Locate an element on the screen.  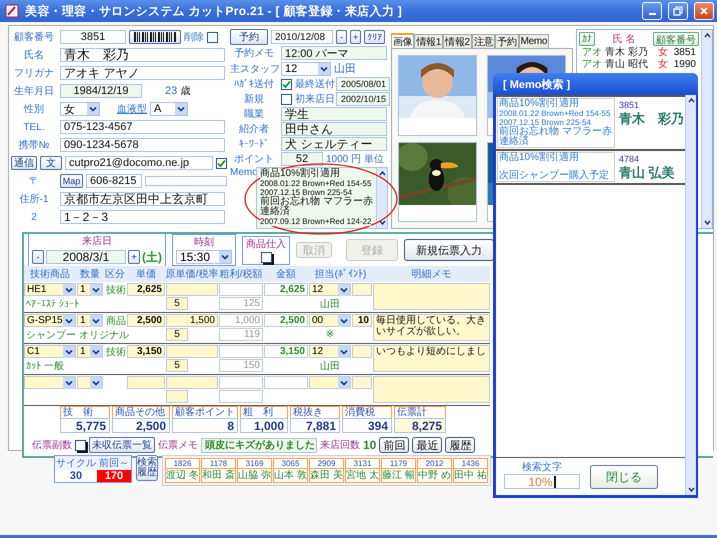
price-cell: 2,500 is located at coordinates (146, 320).